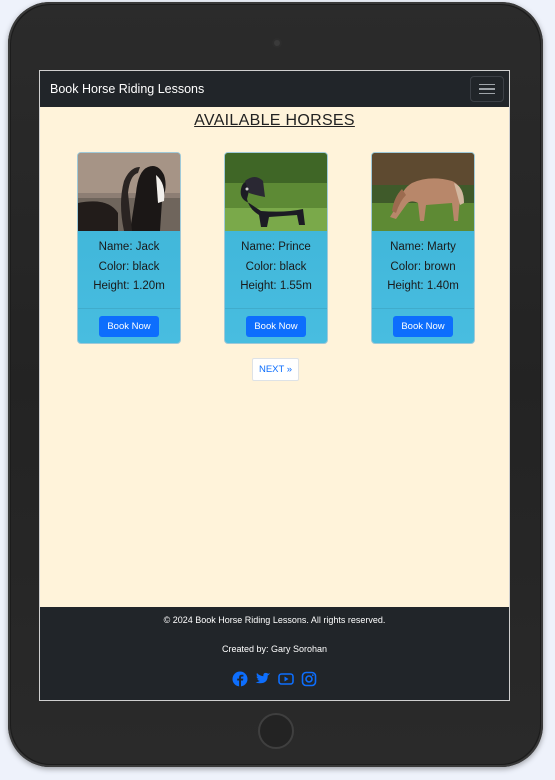 This screenshot has width=555, height=780. I want to click on horse-color: Color: brown, so click(423, 266).